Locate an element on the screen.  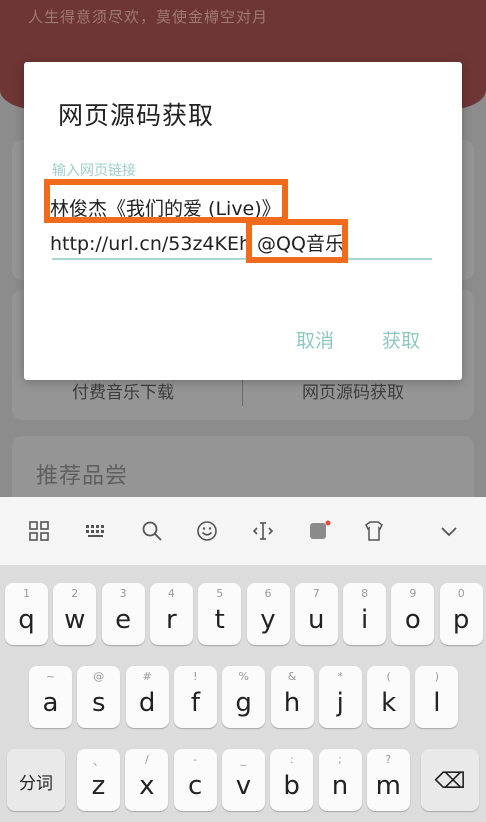
key-letter: v is located at coordinates (243, 786).